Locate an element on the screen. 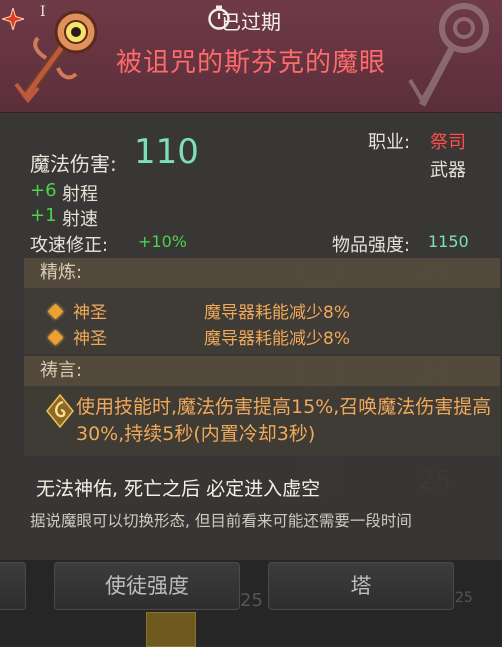 This screenshot has width=502, height=647. prayer-rune-icon is located at coordinates (60, 411).